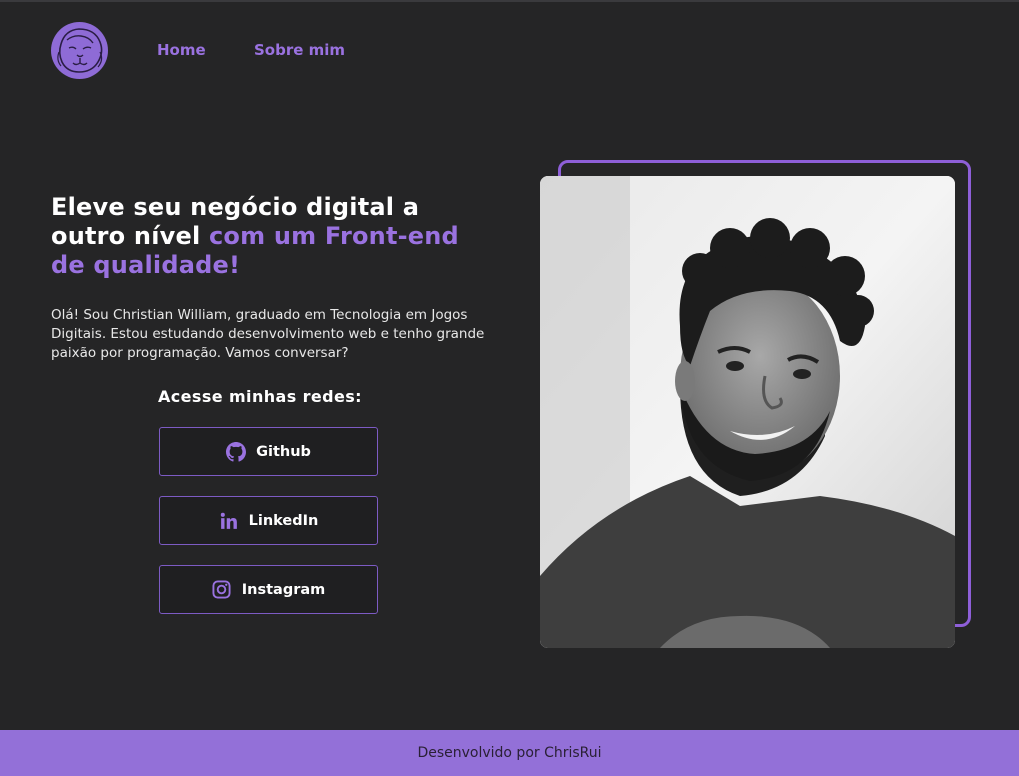 The image size is (1019, 776). What do you see at coordinates (181, 50) in the screenshot?
I see `nav-home-link: Home` at bounding box center [181, 50].